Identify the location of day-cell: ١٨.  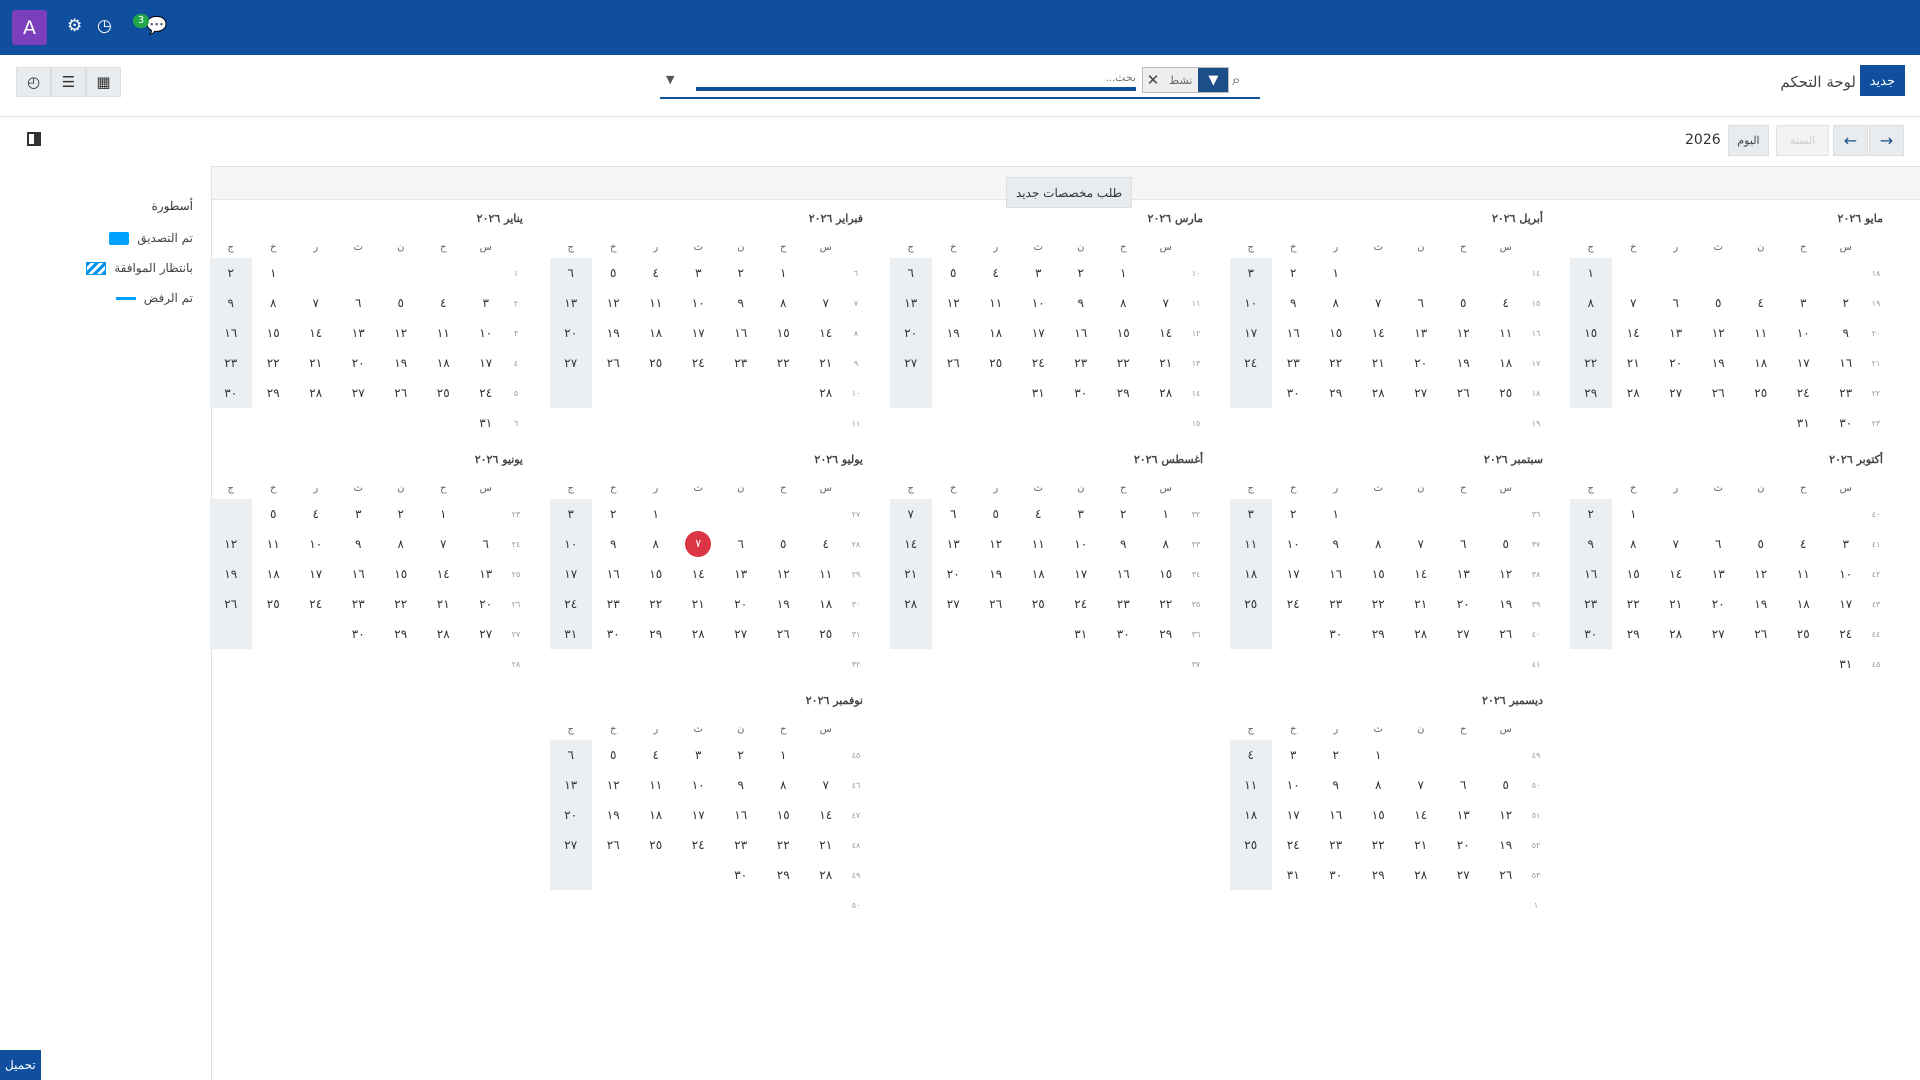
(1761, 363).